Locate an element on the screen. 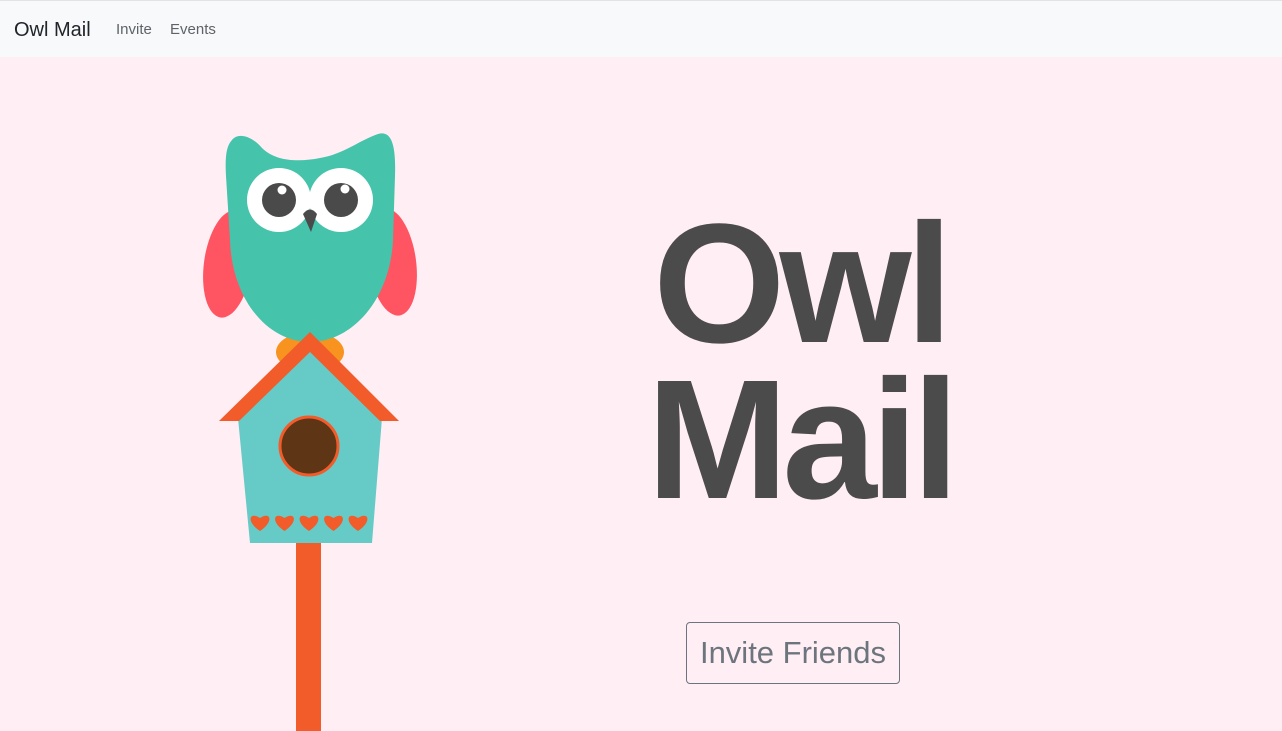 The image size is (1282, 731). hero-title: Owl Mail is located at coordinates (800, 362).